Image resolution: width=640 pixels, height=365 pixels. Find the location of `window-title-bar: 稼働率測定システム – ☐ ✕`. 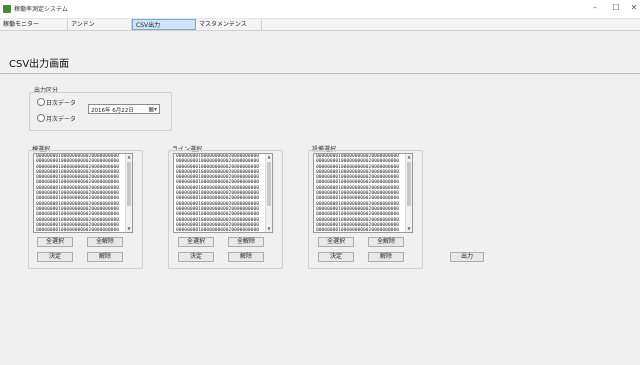

window-title-bar: 稼働率測定システム – ☐ ✕ is located at coordinates (320, 9).